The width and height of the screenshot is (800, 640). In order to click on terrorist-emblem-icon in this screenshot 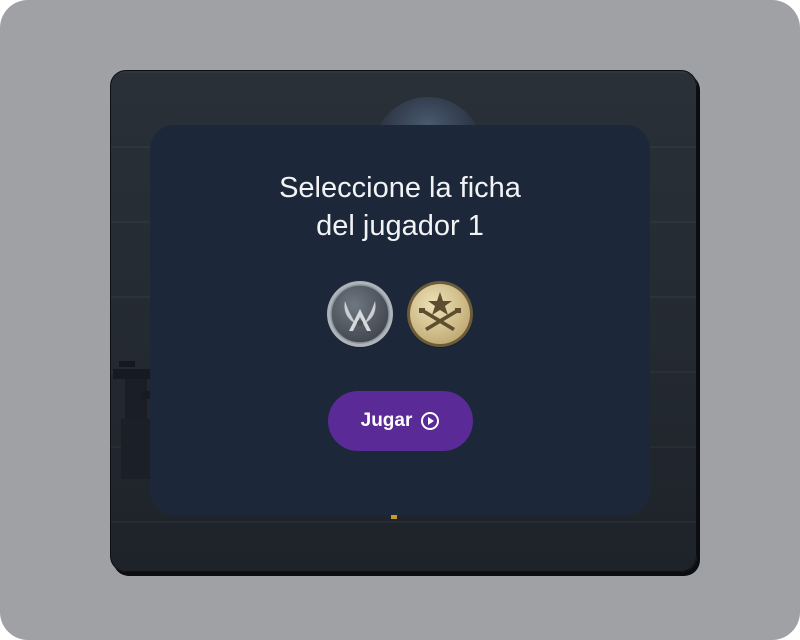, I will do `click(440, 314)`.